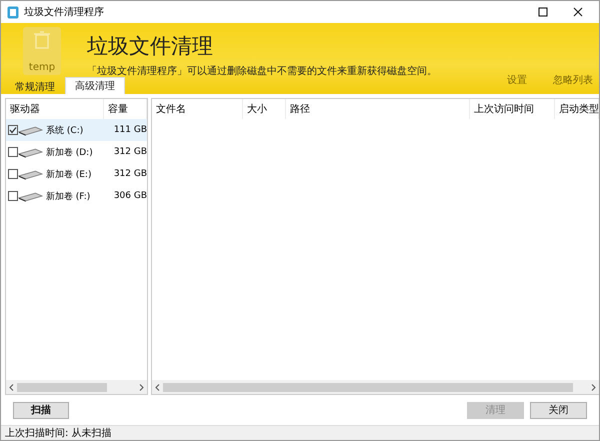  What do you see at coordinates (95, 85) in the screenshot?
I see `tab: 高级清理` at bounding box center [95, 85].